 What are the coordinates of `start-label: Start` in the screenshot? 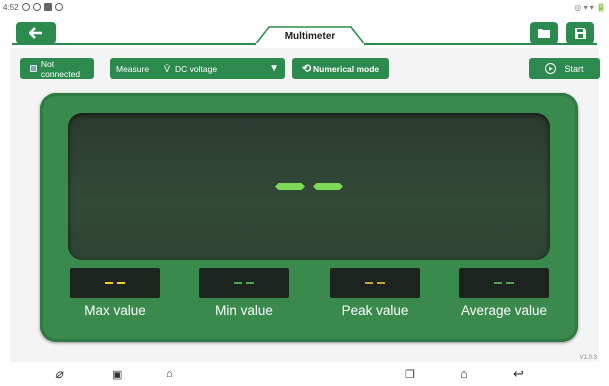 It's located at (574, 68).